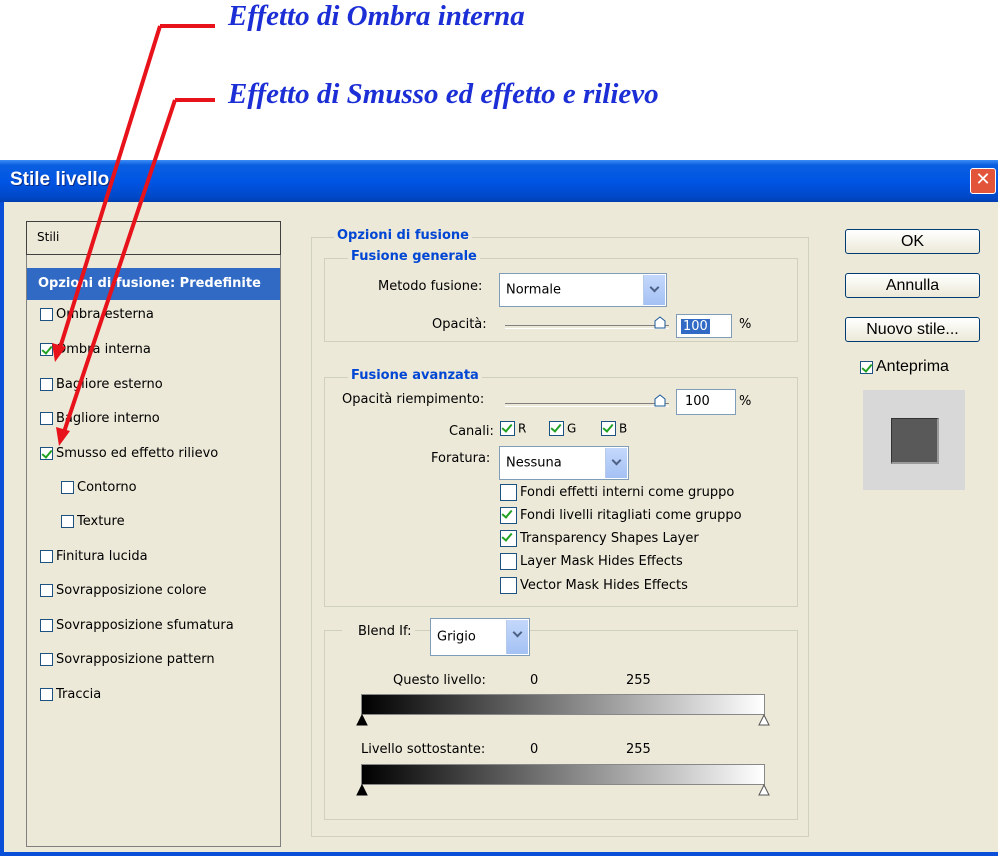  What do you see at coordinates (459, 324) in the screenshot?
I see `opacity-label: Opacità:` at bounding box center [459, 324].